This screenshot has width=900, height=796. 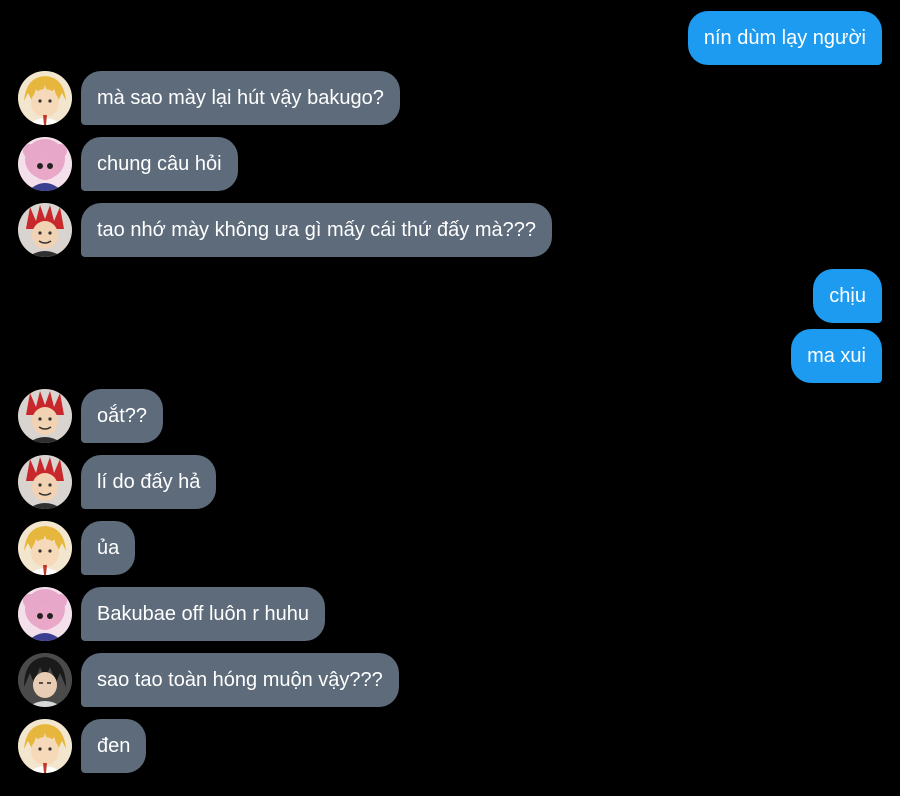 I want to click on message-row-incoming: chung câu hỏi, so click(x=450, y=164).